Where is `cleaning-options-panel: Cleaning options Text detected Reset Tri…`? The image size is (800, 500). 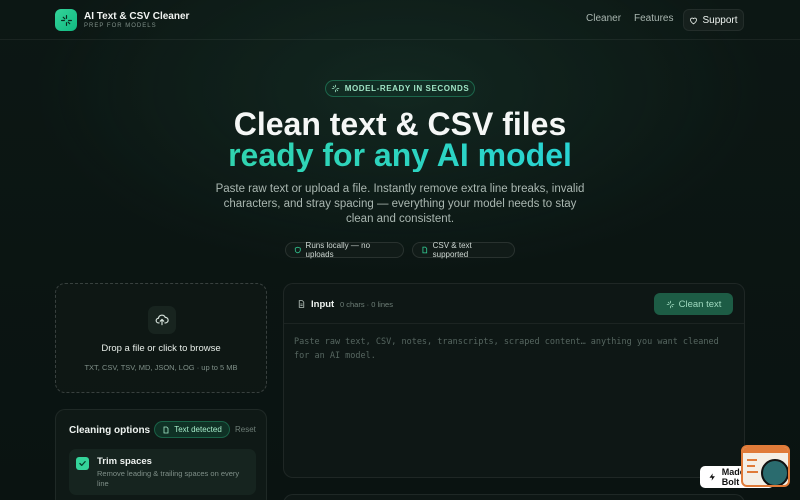 cleaning-options-panel: Cleaning options Text detected Reset Tri… is located at coordinates (161, 454).